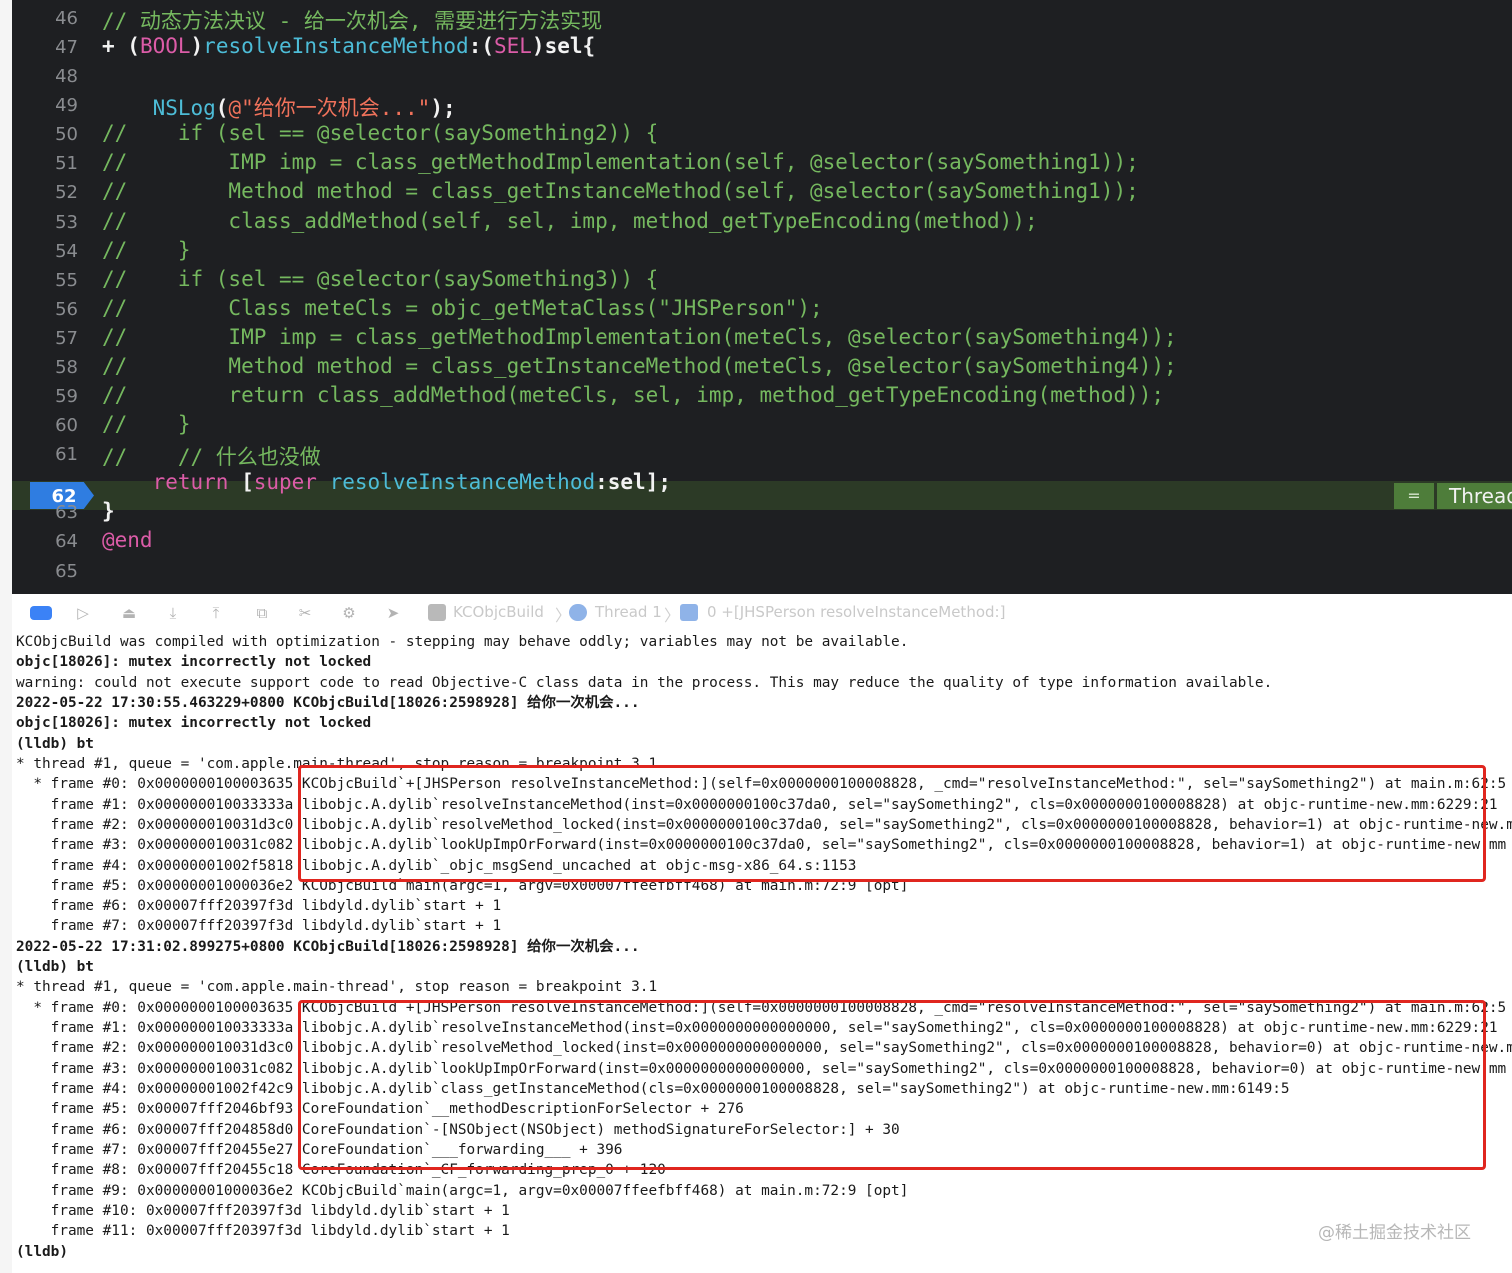  What do you see at coordinates (42, 1251) in the screenshot?
I see `console-line: (lldb)` at bounding box center [42, 1251].